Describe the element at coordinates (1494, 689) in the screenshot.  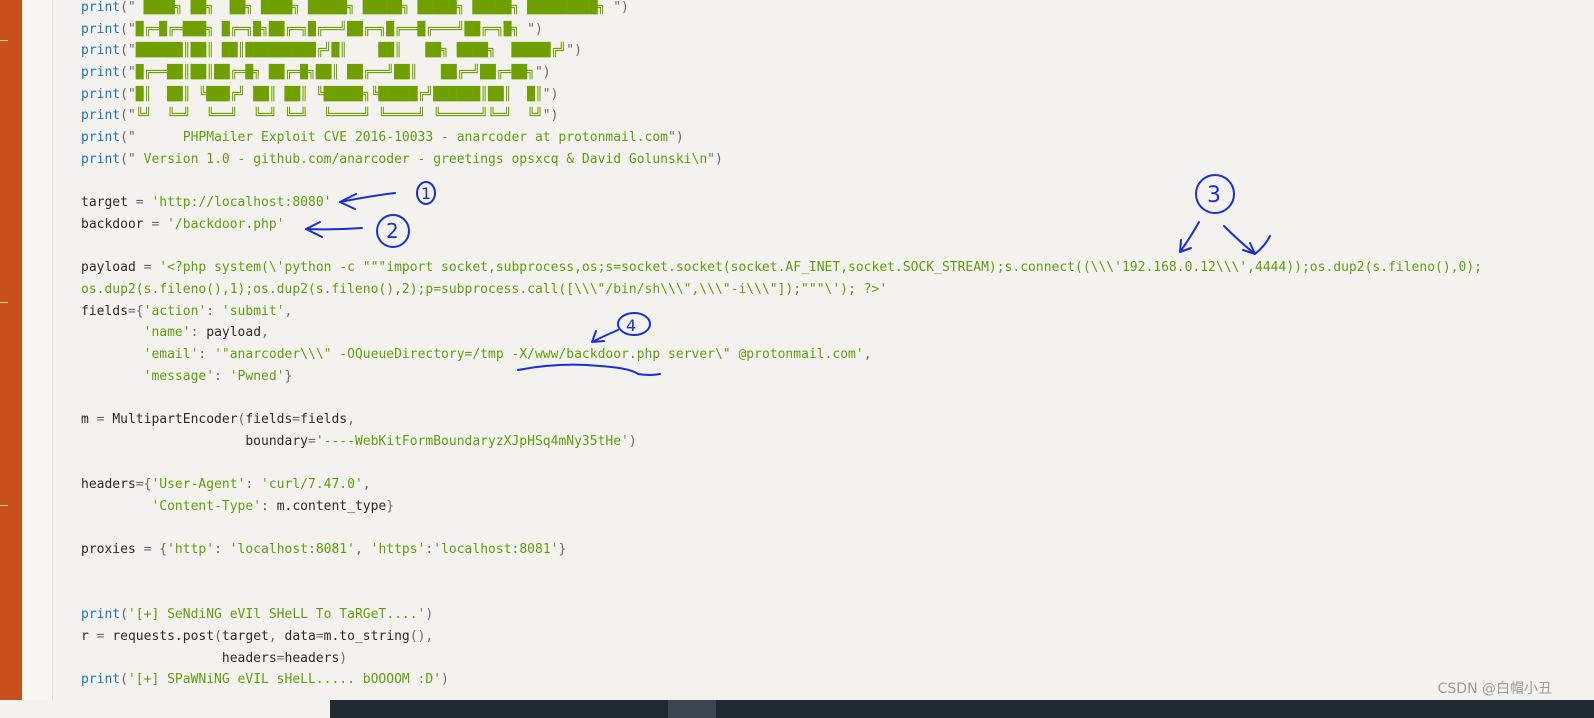
I see `watermark: CSDN @白帽小丑` at that location.